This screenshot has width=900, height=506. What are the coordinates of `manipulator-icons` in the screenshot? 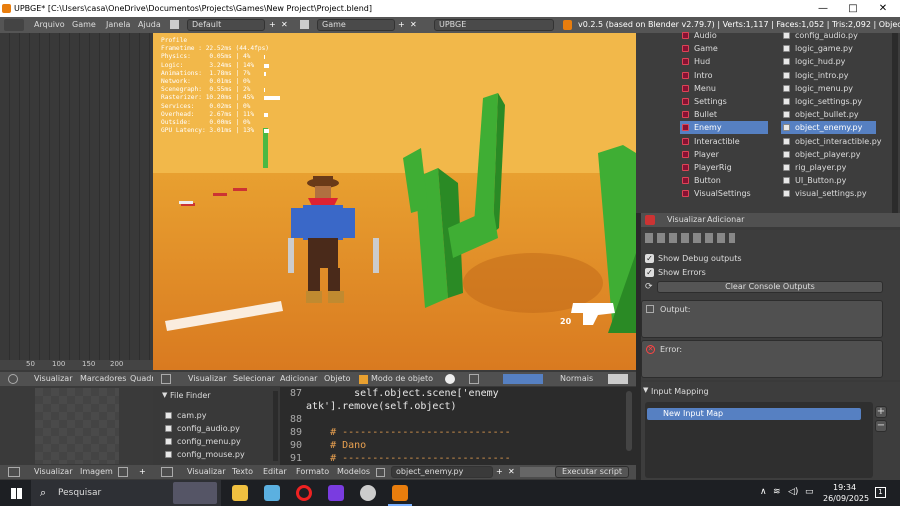 It's located at (523, 379).